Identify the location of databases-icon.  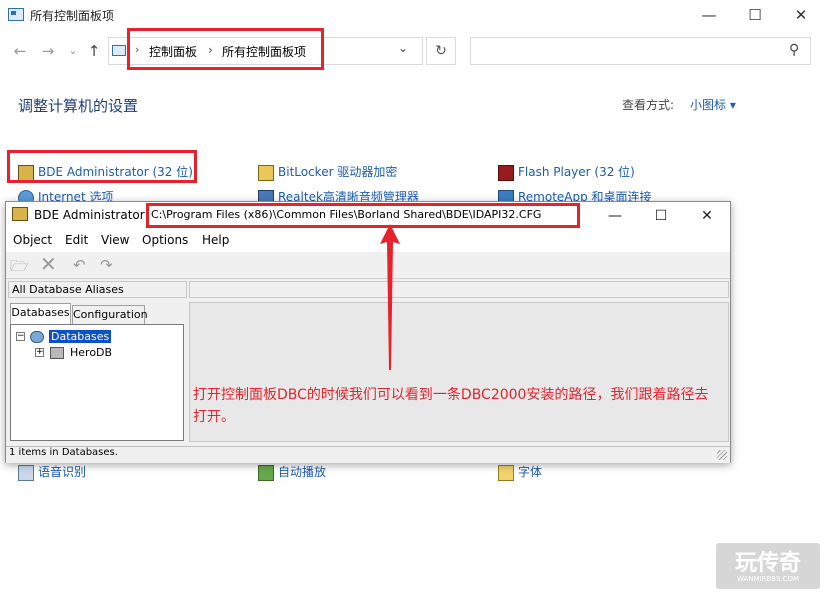
(37, 337).